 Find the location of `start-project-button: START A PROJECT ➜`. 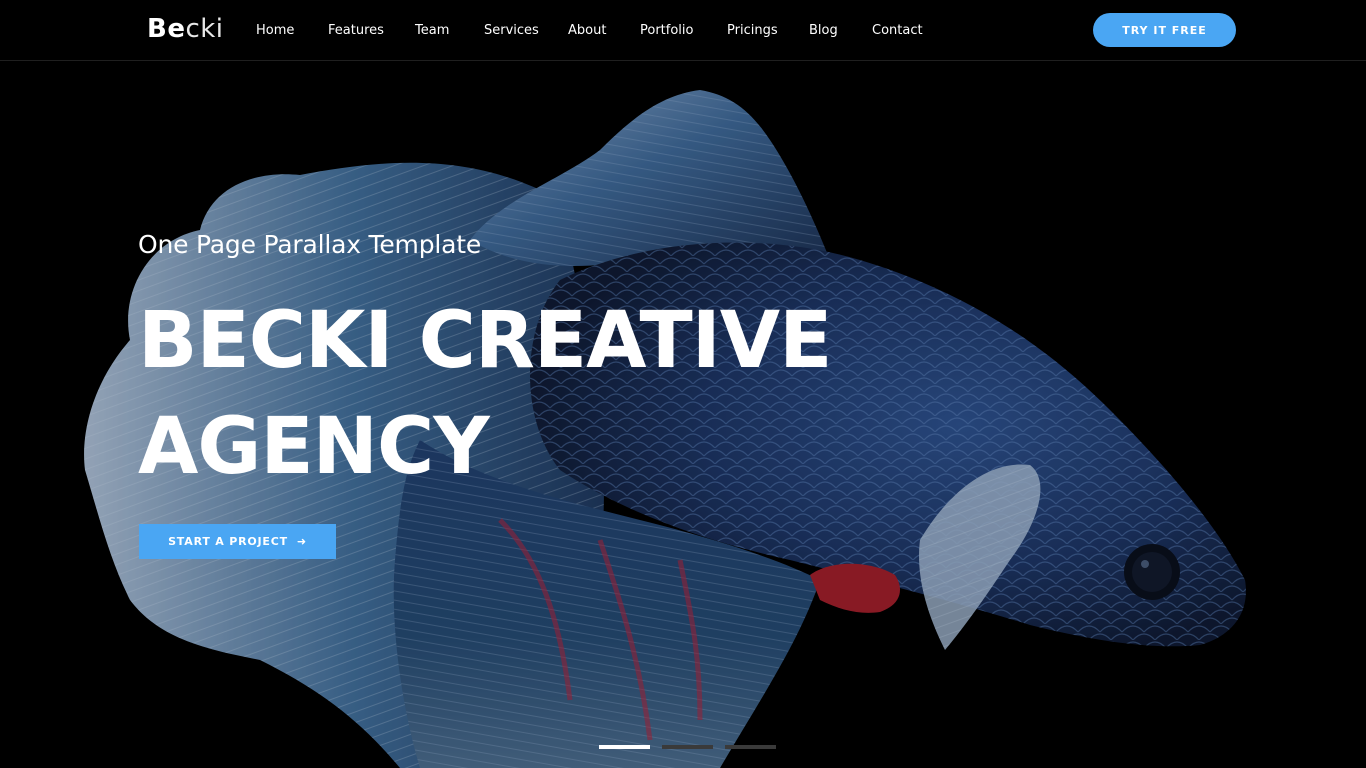

start-project-button: START A PROJECT ➜ is located at coordinates (237, 541).